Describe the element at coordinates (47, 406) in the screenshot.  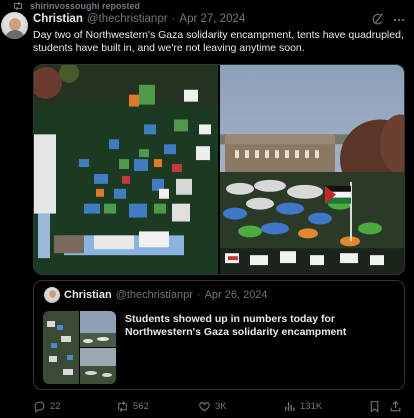
I see `reply-button: 22` at that location.